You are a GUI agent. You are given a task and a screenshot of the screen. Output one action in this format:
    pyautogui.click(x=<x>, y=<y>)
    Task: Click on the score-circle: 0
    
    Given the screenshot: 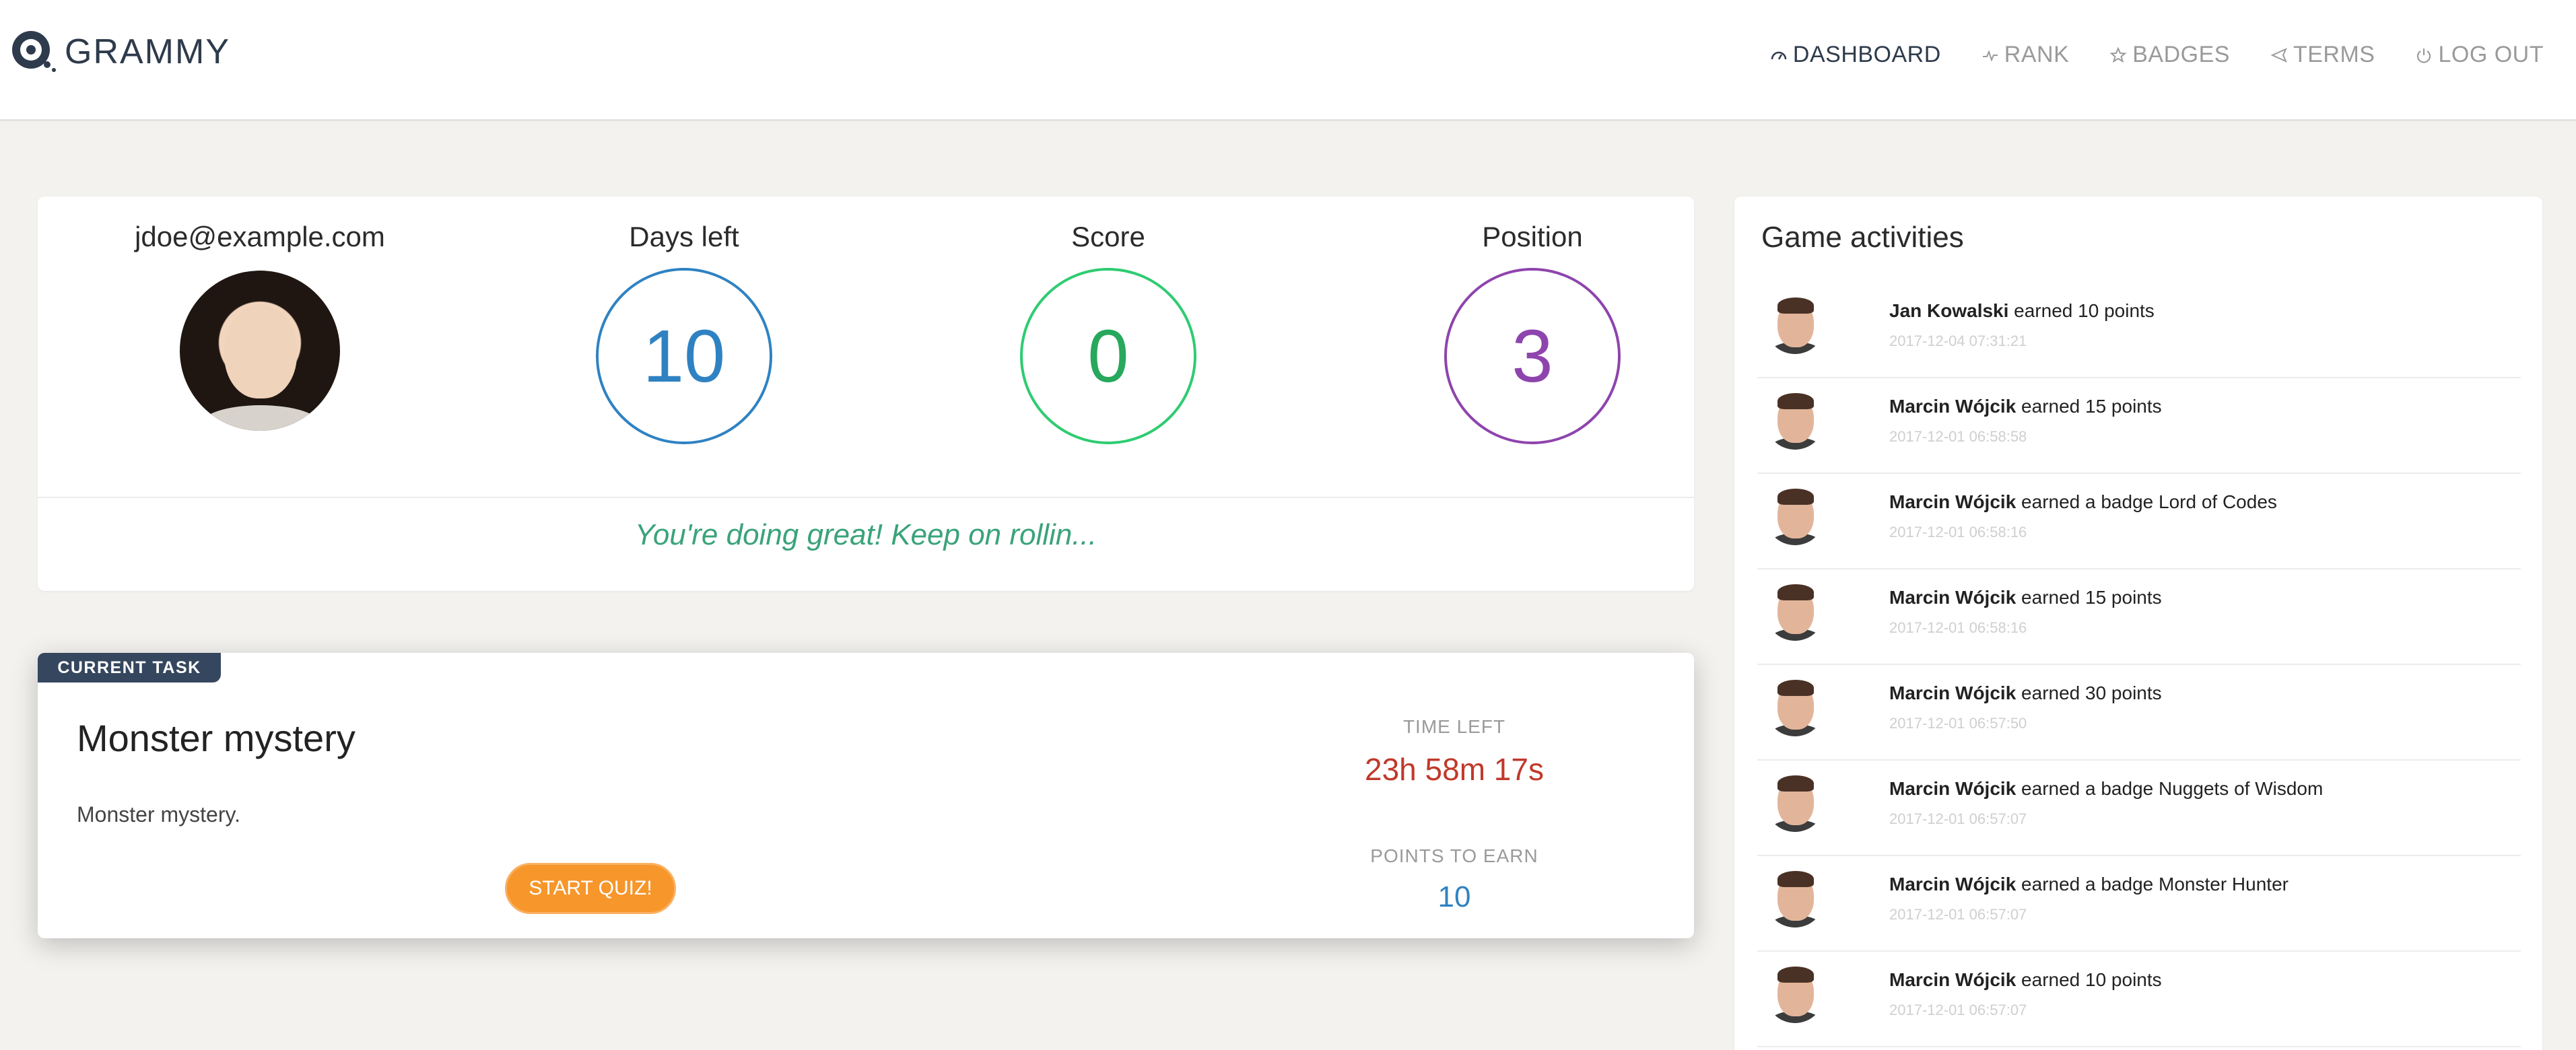 What is the action you would take?
    pyautogui.click(x=1108, y=356)
    